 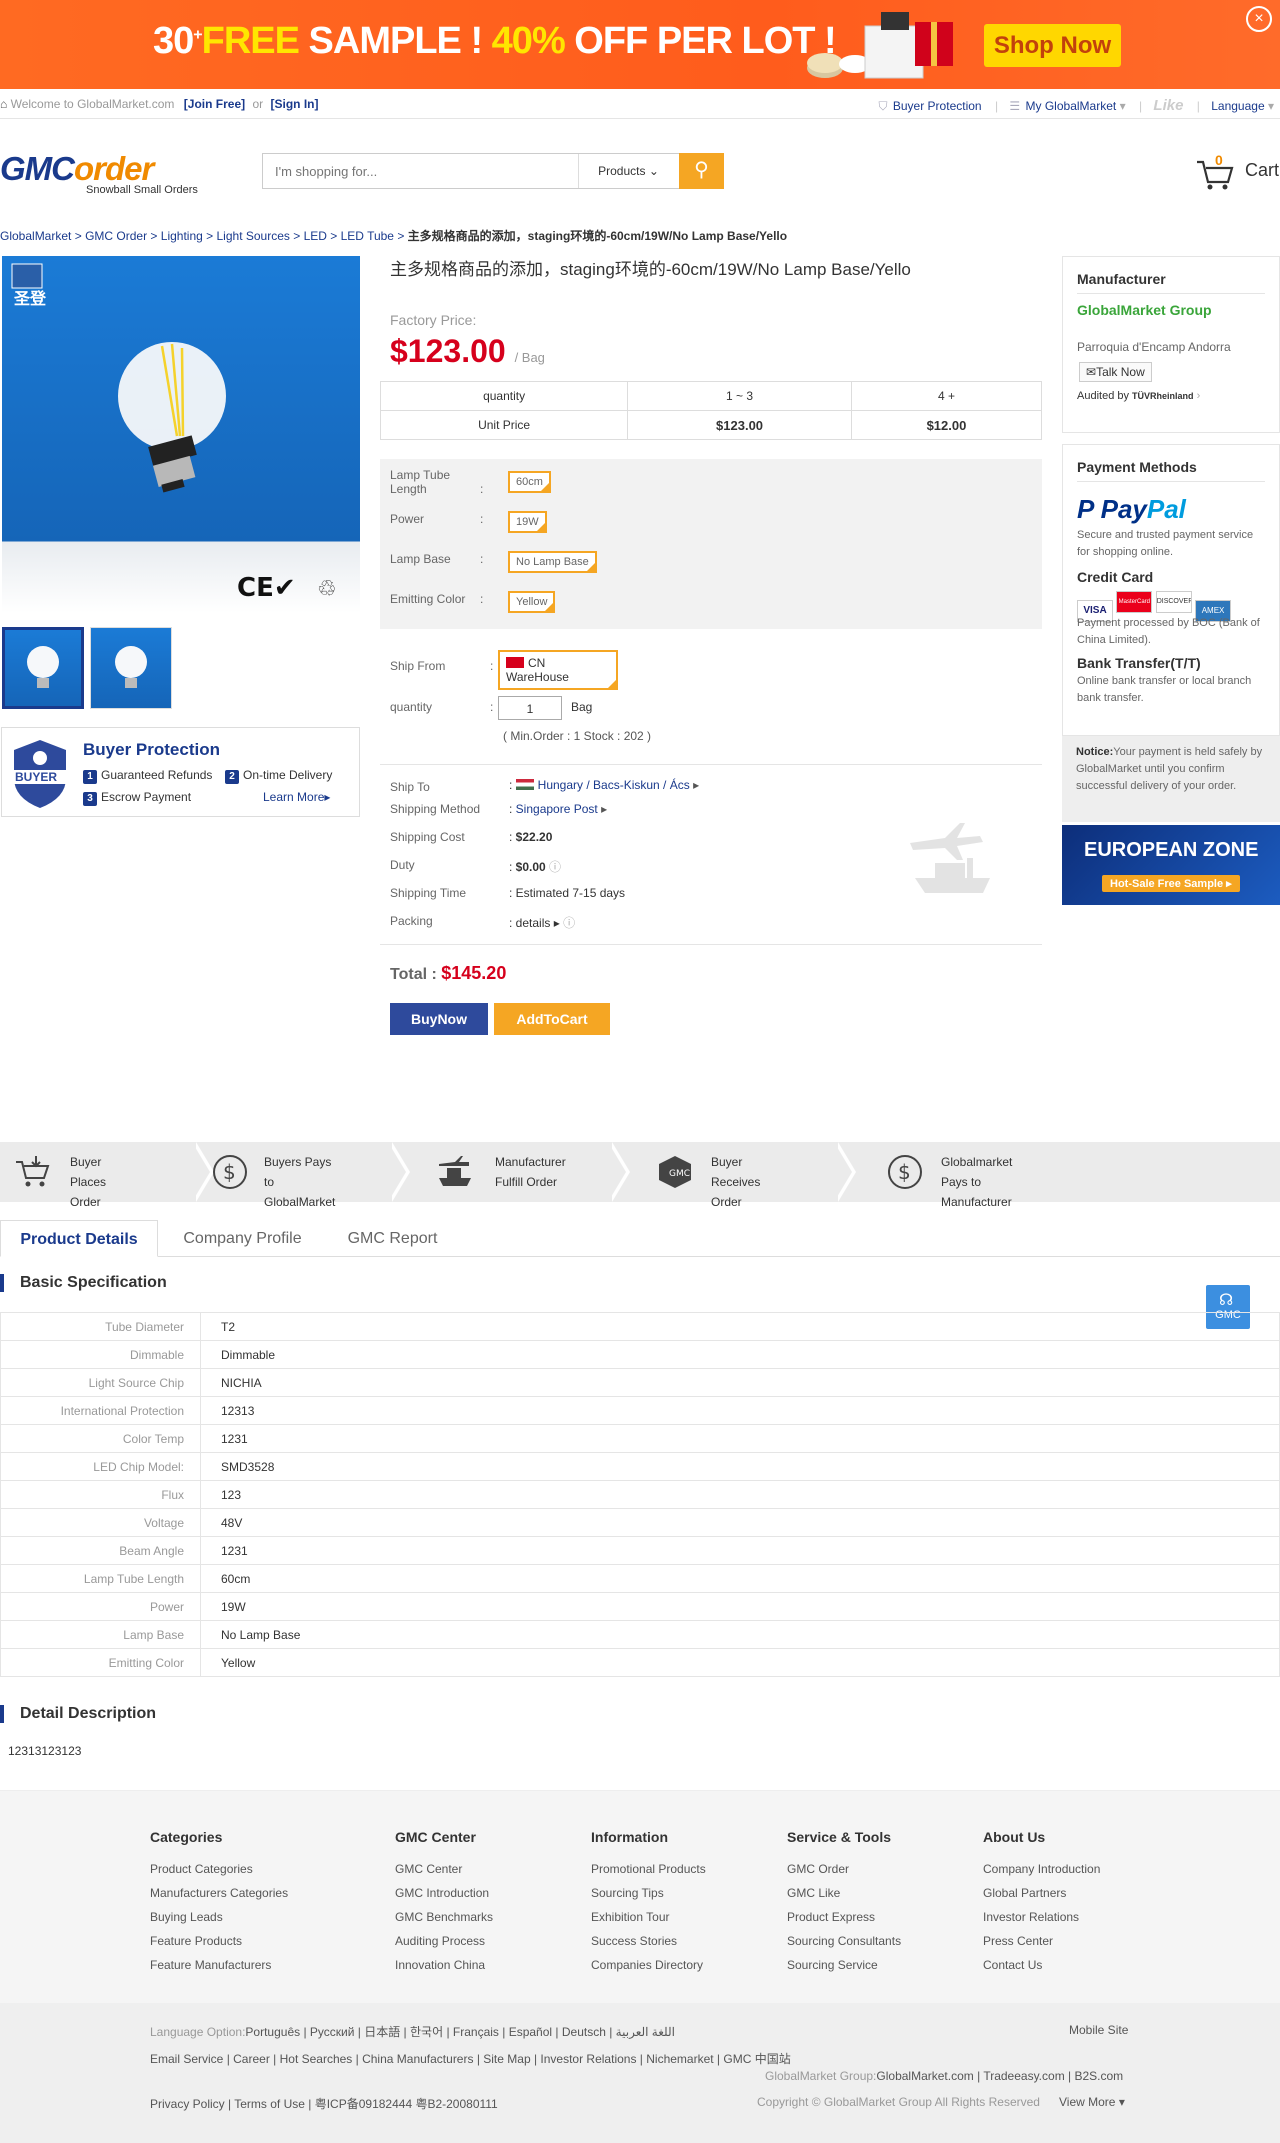 I want to click on footer-link: Sourcing Consultants, so click(x=844, y=1941).